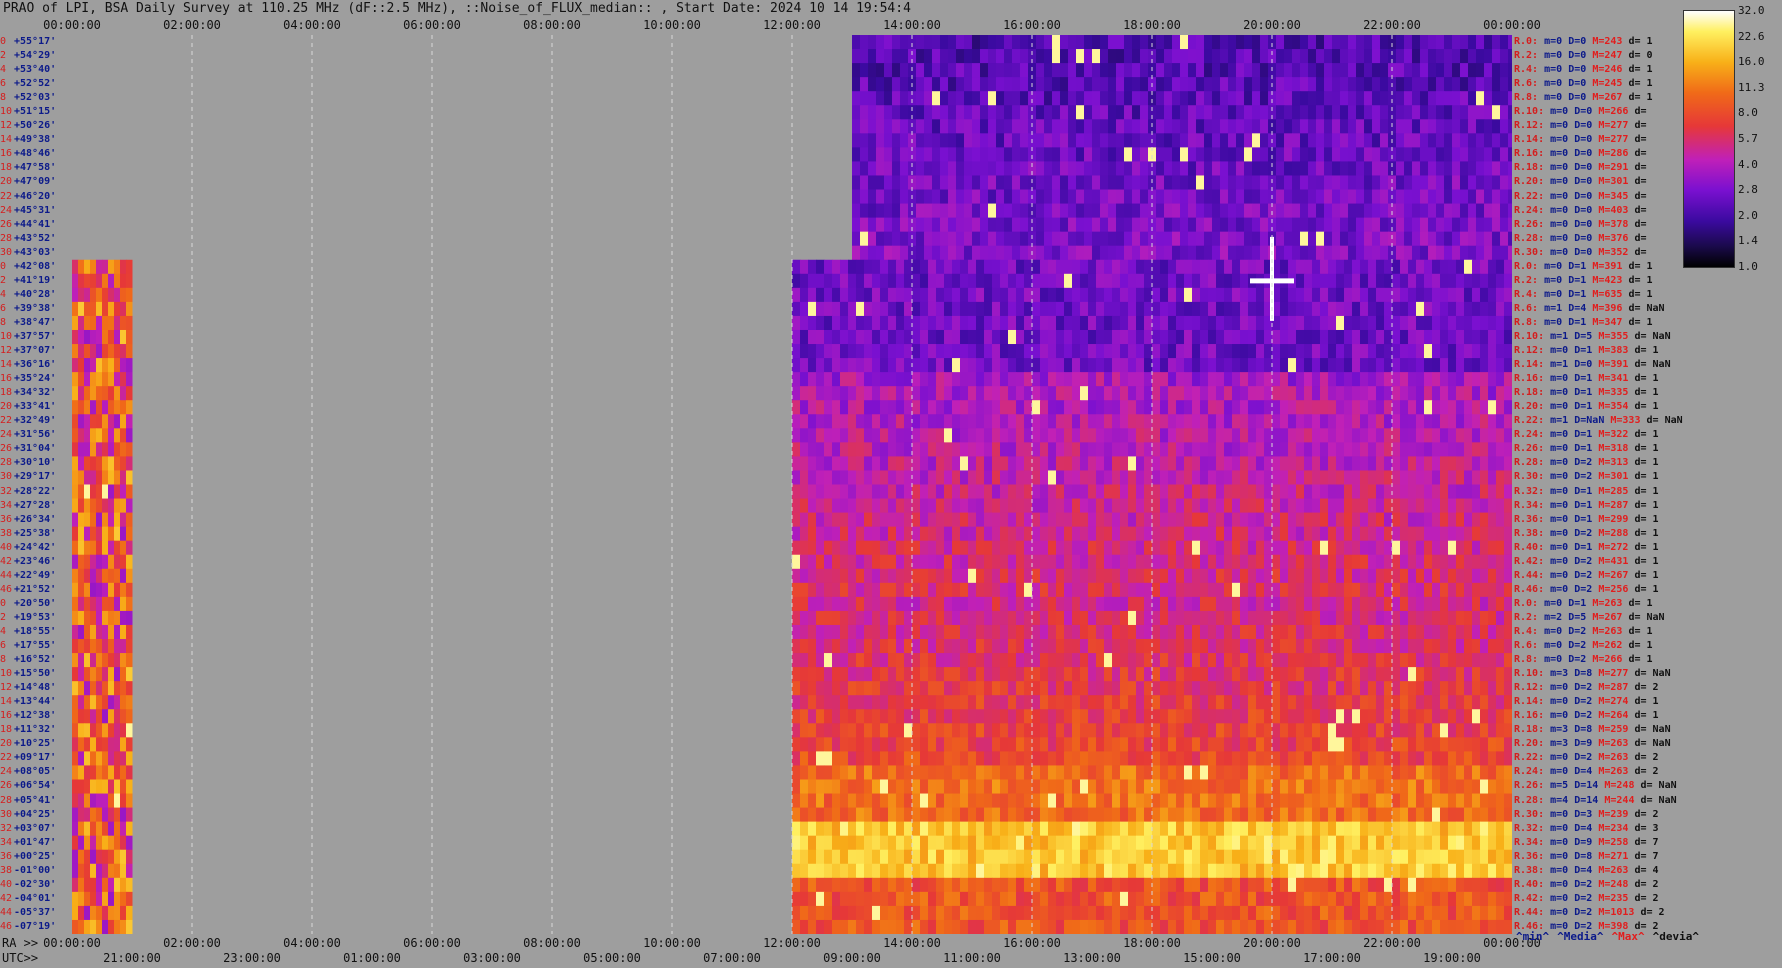  I want to click on dec-row: 36 +00°25', so click(36, 857).